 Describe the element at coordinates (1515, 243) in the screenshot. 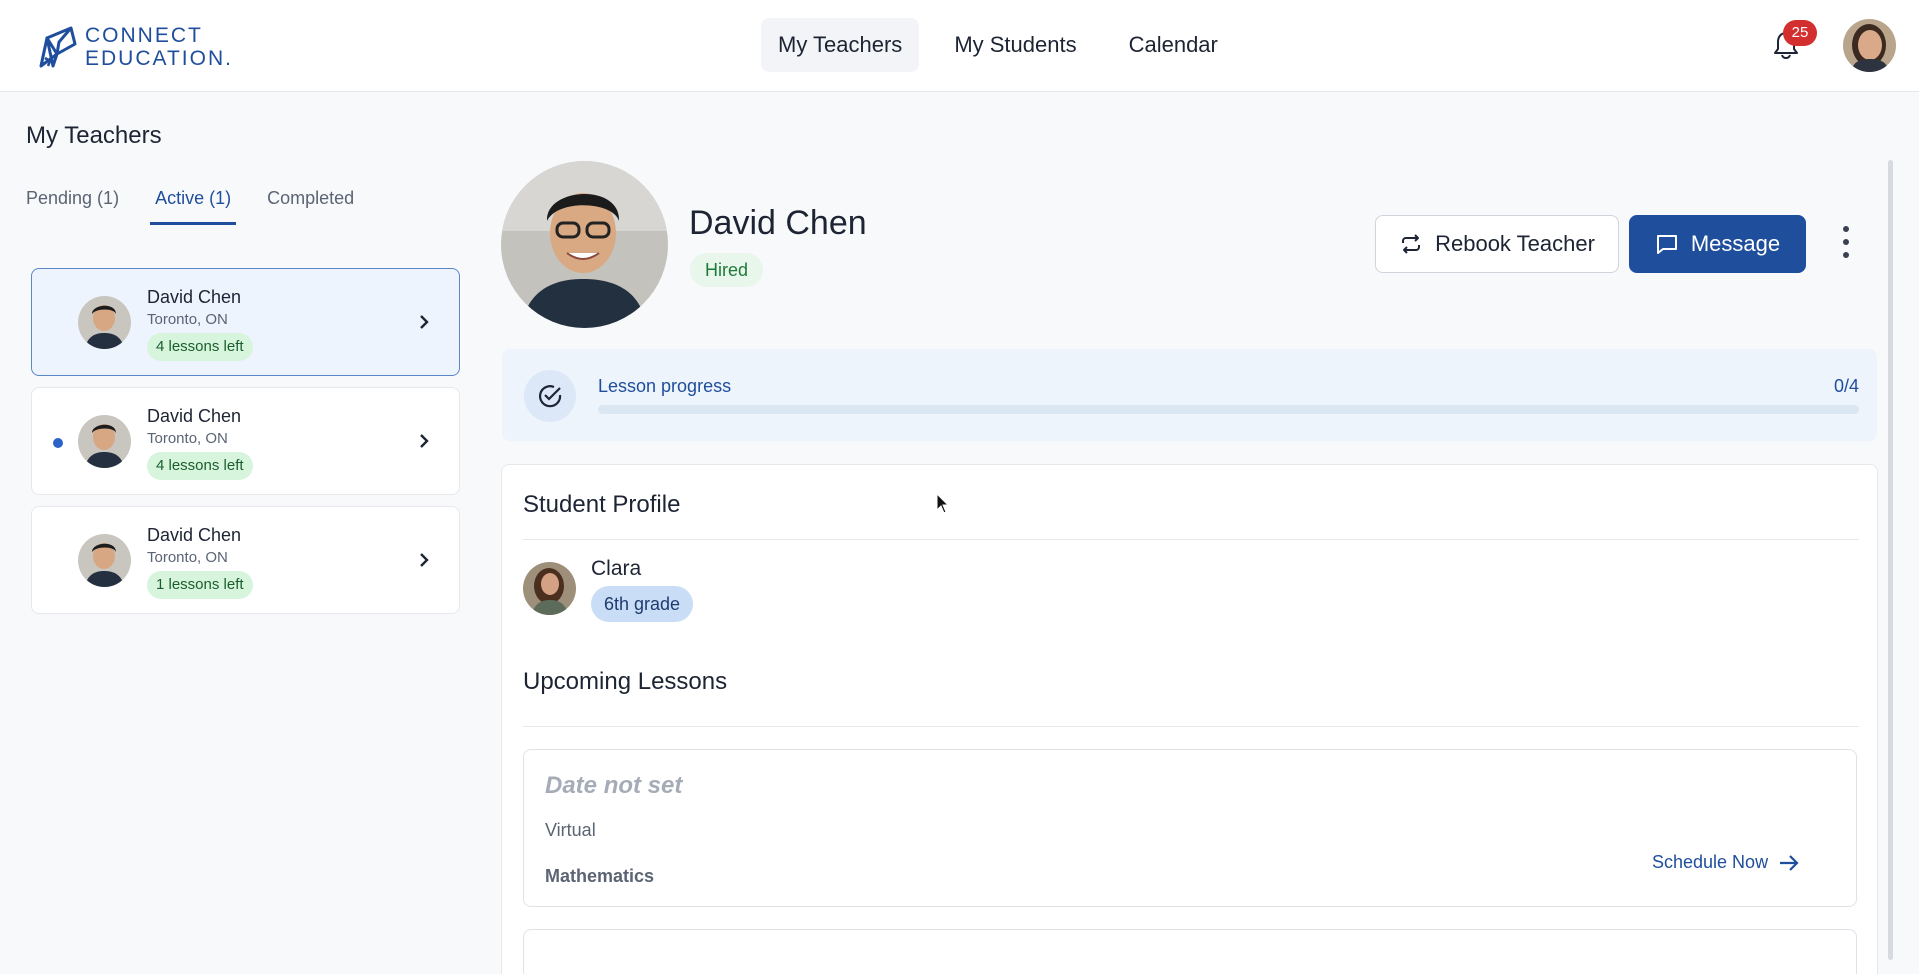

I see `rebook-teacher-label: Rebook Teacher` at that location.